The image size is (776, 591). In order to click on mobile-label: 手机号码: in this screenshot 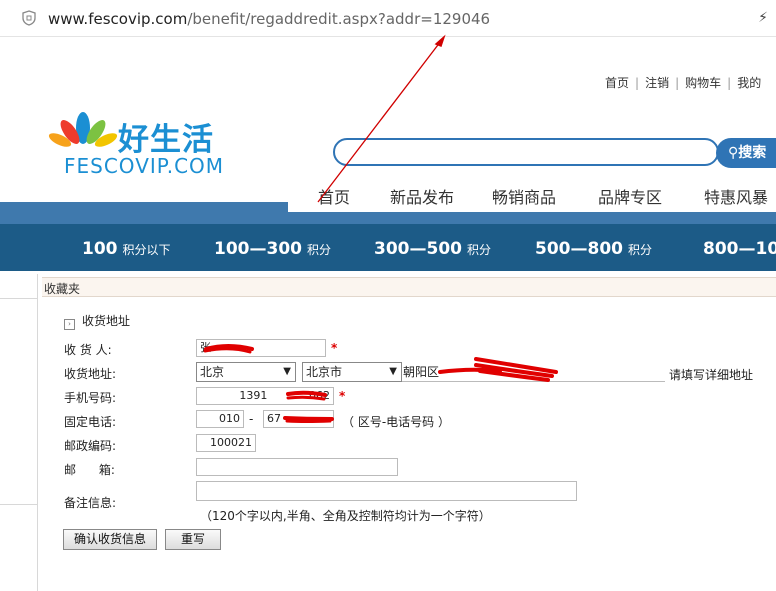, I will do `click(90, 398)`.